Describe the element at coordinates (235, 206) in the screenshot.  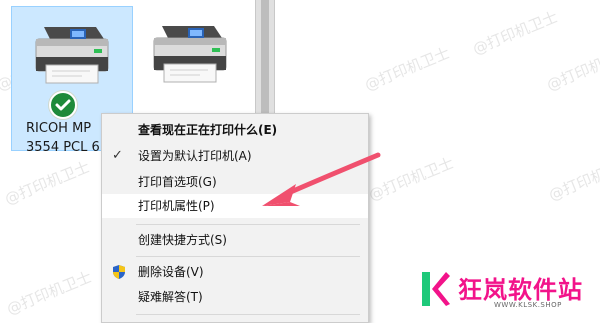
I see `menu-item-printer-properties: 打印机属性(P)` at that location.